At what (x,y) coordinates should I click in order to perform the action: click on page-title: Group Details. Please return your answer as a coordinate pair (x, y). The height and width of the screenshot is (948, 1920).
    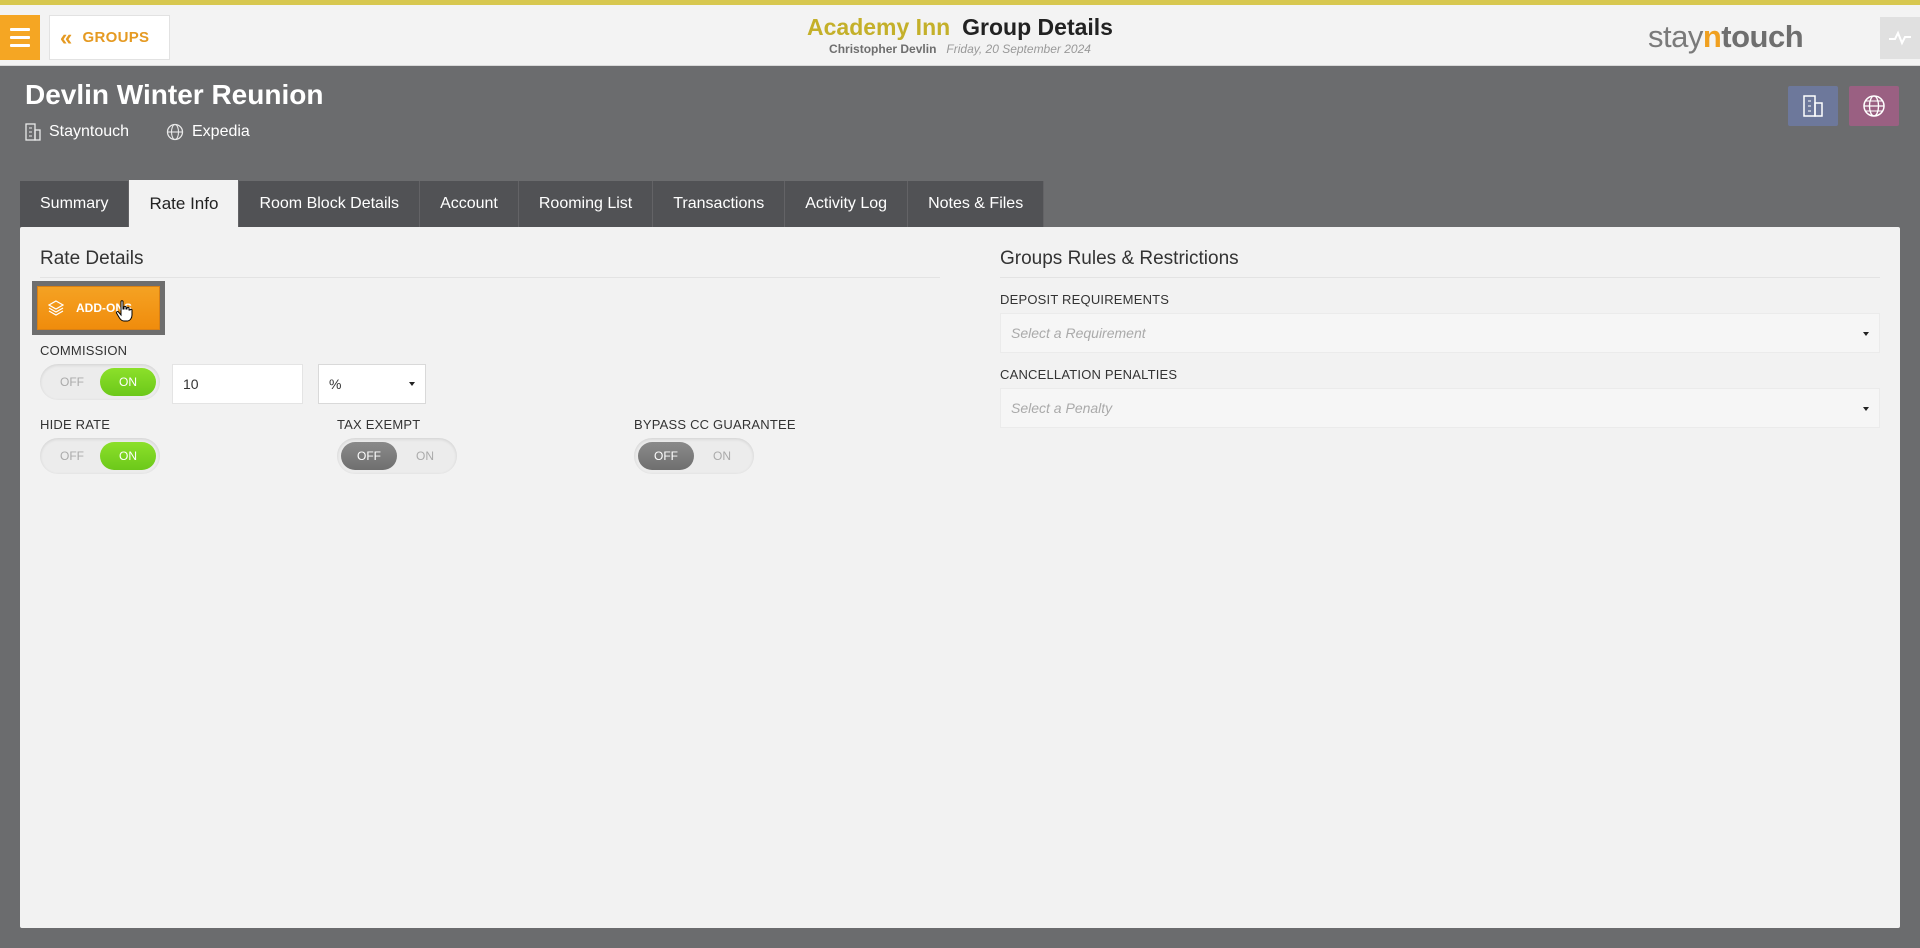
    Looking at the image, I should click on (1037, 27).